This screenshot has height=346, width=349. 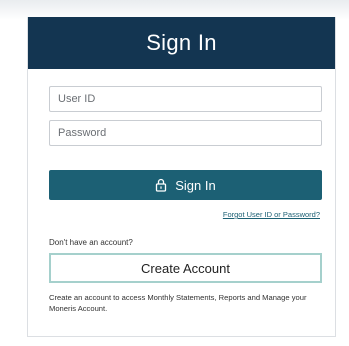 What do you see at coordinates (195, 185) in the screenshot?
I see `signin-button-label: Sign In` at bounding box center [195, 185].